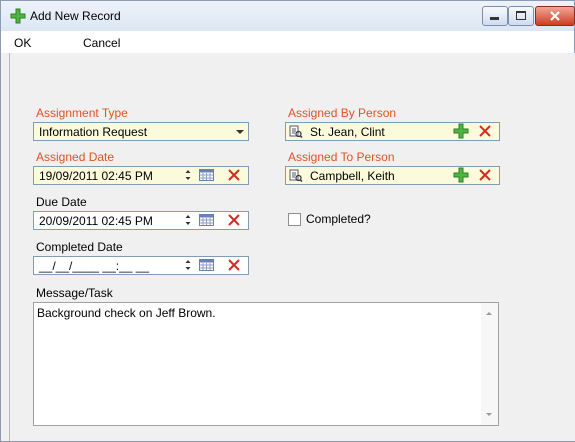  Describe the element at coordinates (489, 313) in the screenshot. I see `scroll-up-icon` at that location.